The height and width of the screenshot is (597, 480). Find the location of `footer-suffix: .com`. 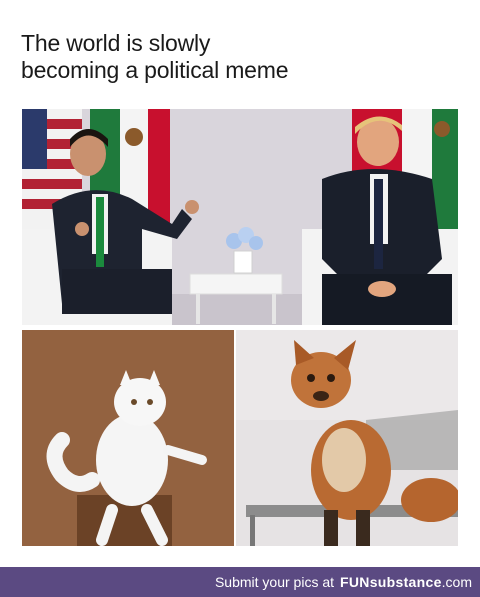

footer-suffix: .com is located at coordinates (456, 582).